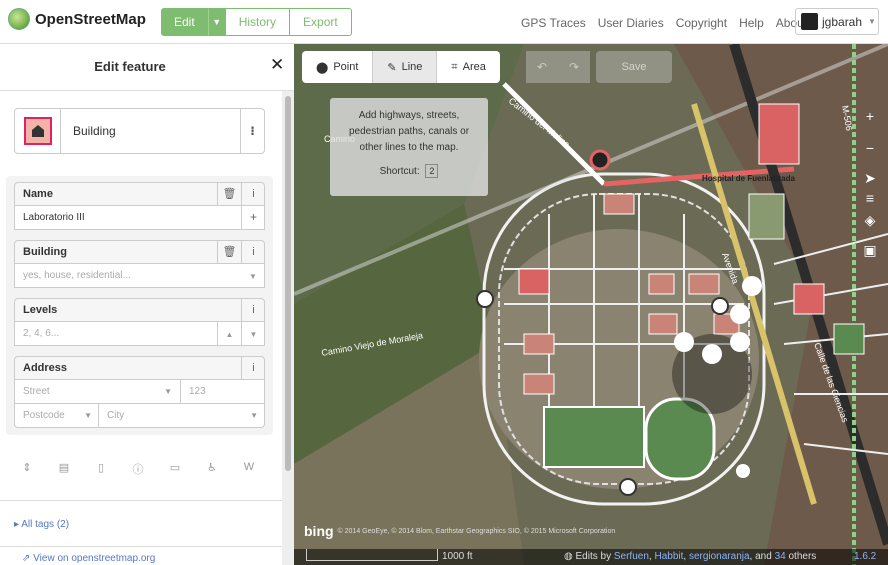  What do you see at coordinates (36, 391) in the screenshot?
I see `street-placeholder: Street` at bounding box center [36, 391].